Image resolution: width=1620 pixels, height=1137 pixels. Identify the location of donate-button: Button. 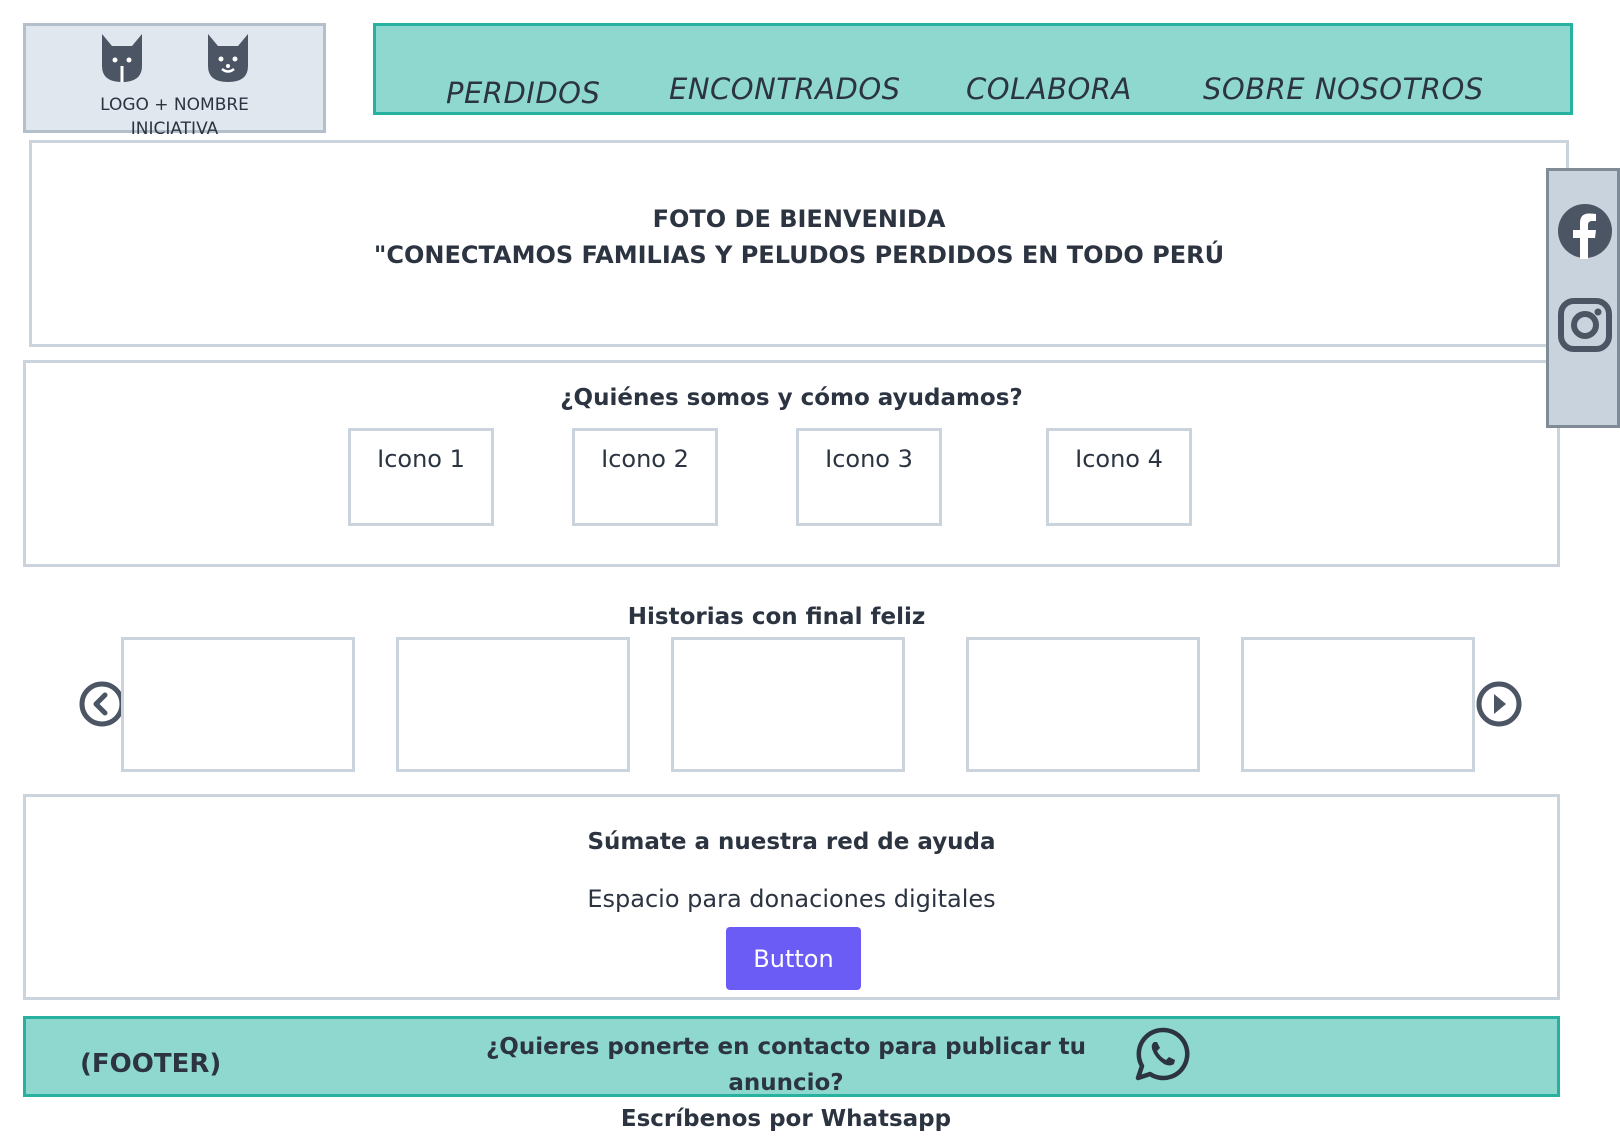
(793, 958).